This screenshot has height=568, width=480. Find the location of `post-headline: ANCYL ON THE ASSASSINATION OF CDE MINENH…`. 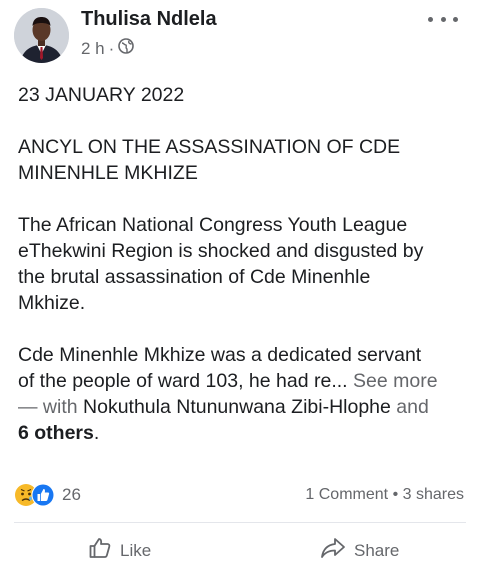

post-headline: ANCYL ON THE ASSASSINATION OF CDE MINENH… is located at coordinates (244, 160).